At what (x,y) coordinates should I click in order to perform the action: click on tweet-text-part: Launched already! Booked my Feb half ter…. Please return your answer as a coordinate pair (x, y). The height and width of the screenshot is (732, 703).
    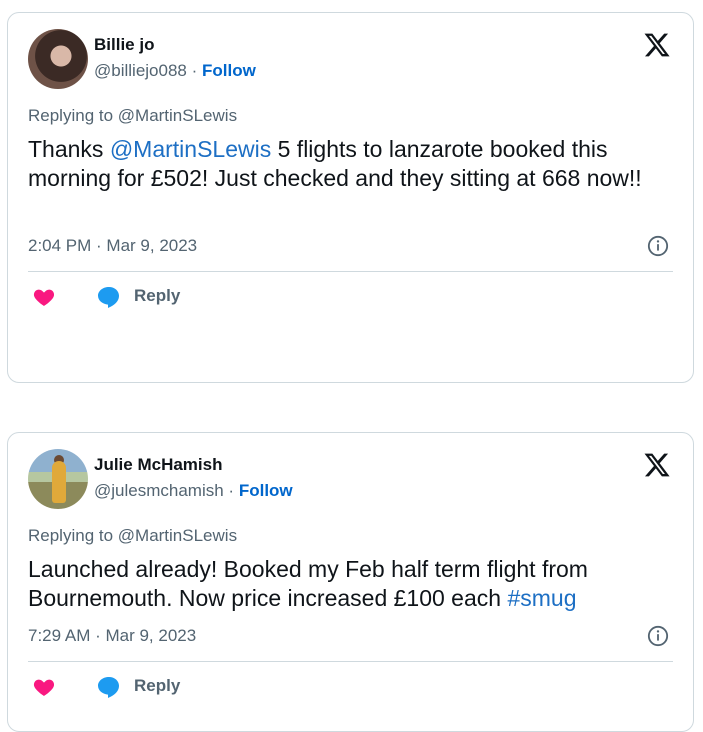
    Looking at the image, I should click on (308, 583).